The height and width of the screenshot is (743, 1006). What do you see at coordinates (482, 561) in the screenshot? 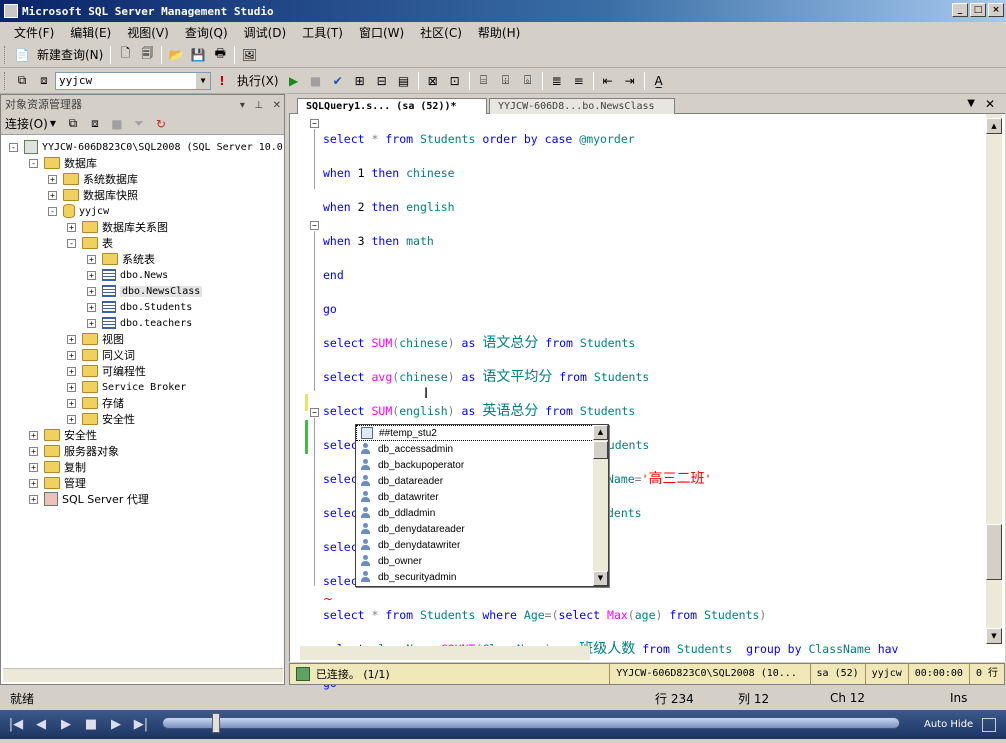
I see `intellisense-item: db_owner` at bounding box center [482, 561].